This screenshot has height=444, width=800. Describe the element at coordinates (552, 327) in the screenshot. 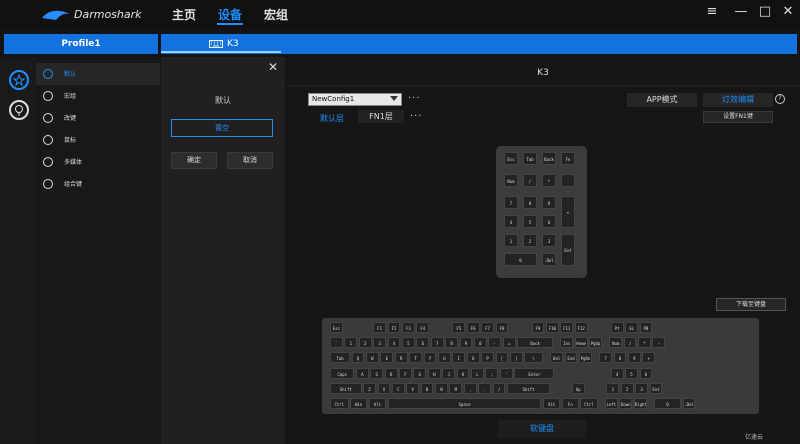

I see `keyboard-key: F10` at that location.